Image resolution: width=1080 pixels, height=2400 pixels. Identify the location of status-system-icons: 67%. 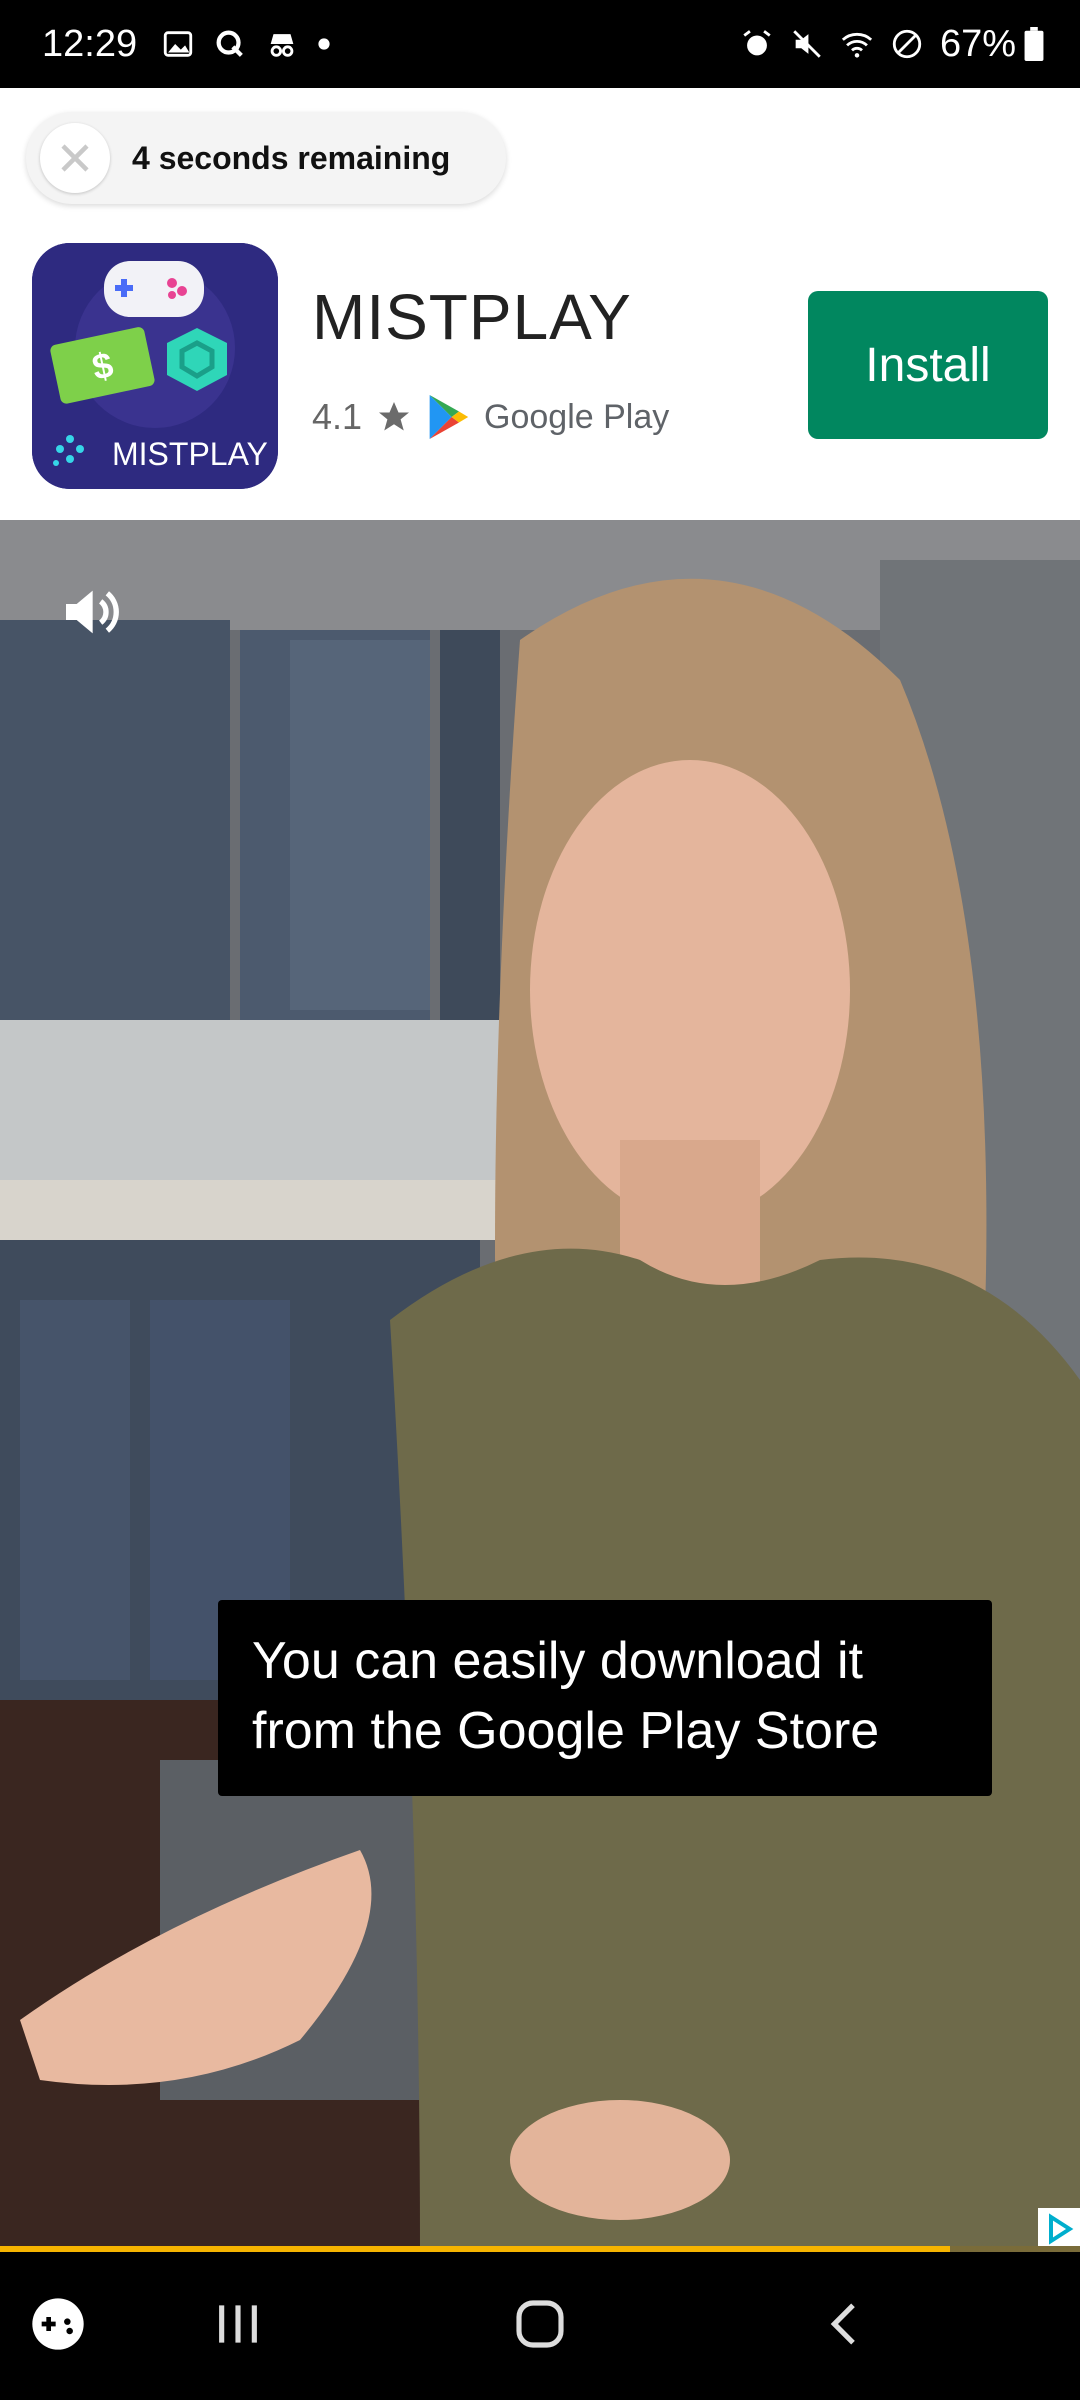
(892, 44).